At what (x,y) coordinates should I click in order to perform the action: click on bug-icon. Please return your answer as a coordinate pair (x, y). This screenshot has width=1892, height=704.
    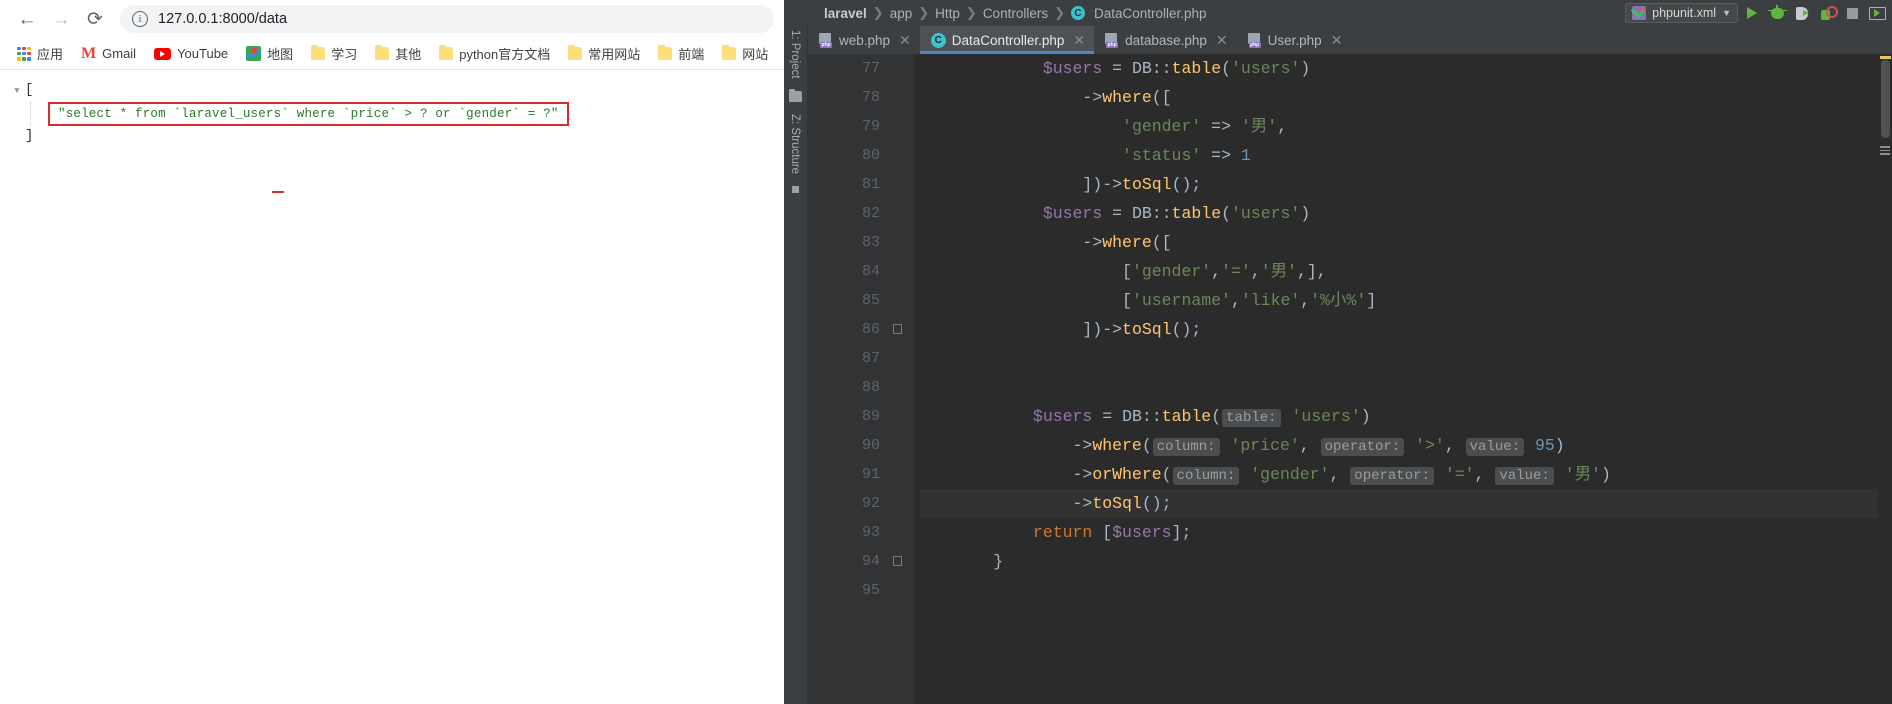
    Looking at the image, I should click on (1777, 11).